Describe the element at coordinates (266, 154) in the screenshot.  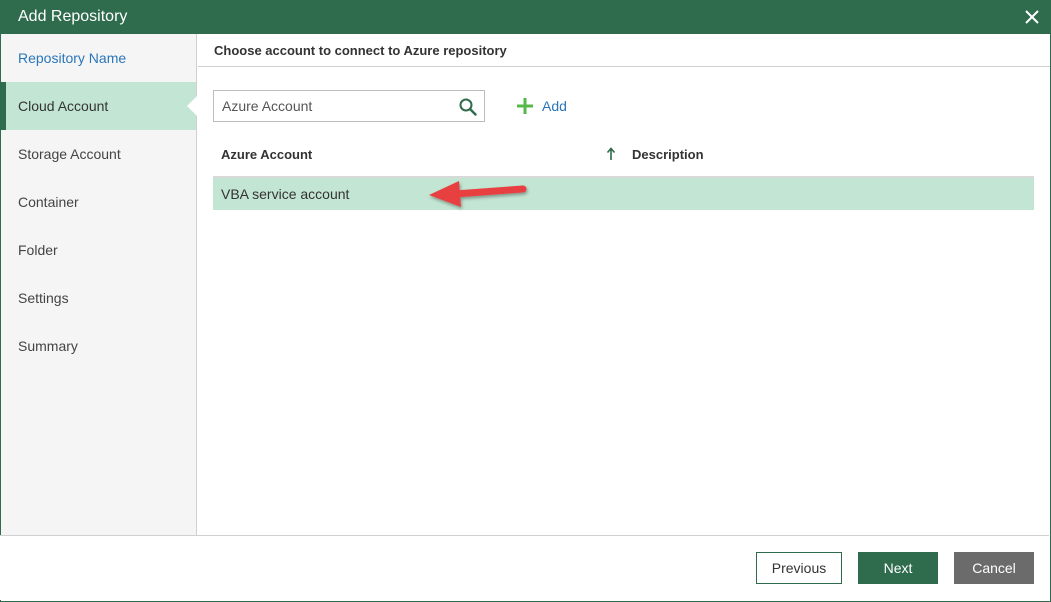
I see `column-header-azure-account: Azure Account` at that location.